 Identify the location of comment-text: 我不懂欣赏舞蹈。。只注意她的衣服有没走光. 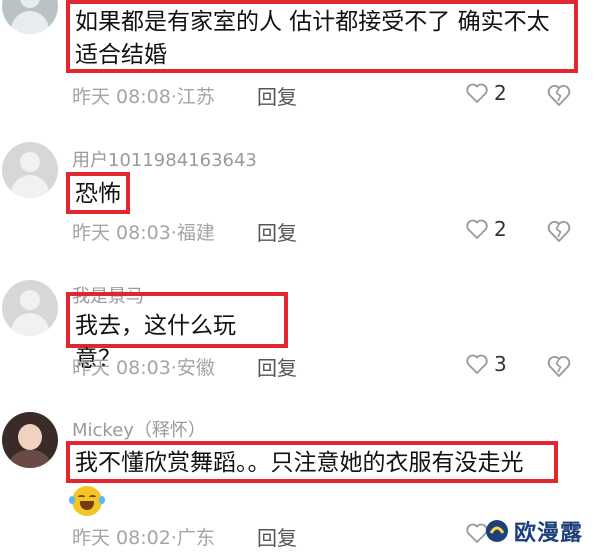
(299, 463).